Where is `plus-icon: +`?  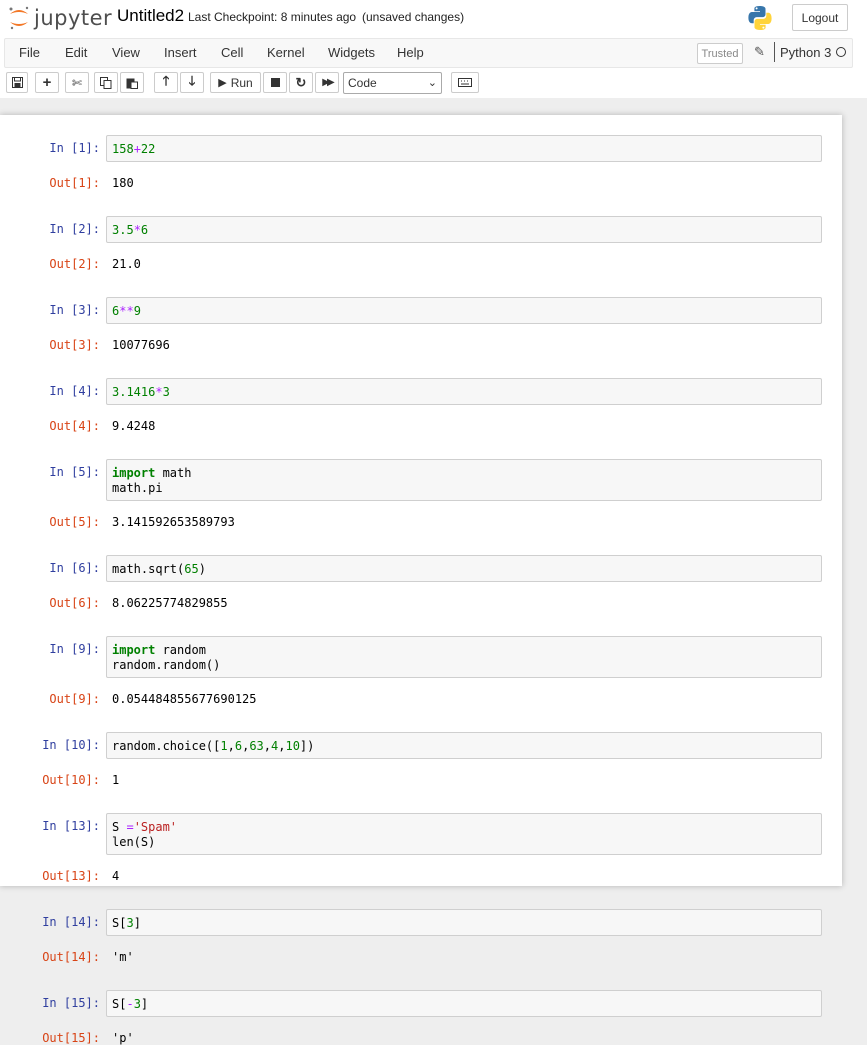 plus-icon: + is located at coordinates (47, 82).